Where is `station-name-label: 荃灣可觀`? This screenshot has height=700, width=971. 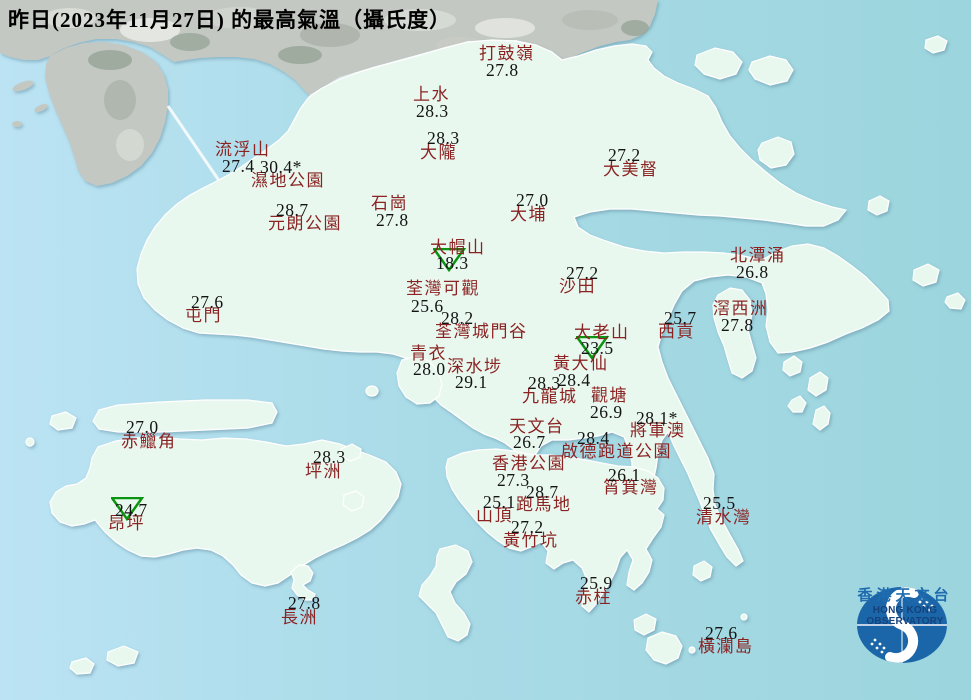
station-name-label: 荃灣可觀 is located at coordinates (443, 288).